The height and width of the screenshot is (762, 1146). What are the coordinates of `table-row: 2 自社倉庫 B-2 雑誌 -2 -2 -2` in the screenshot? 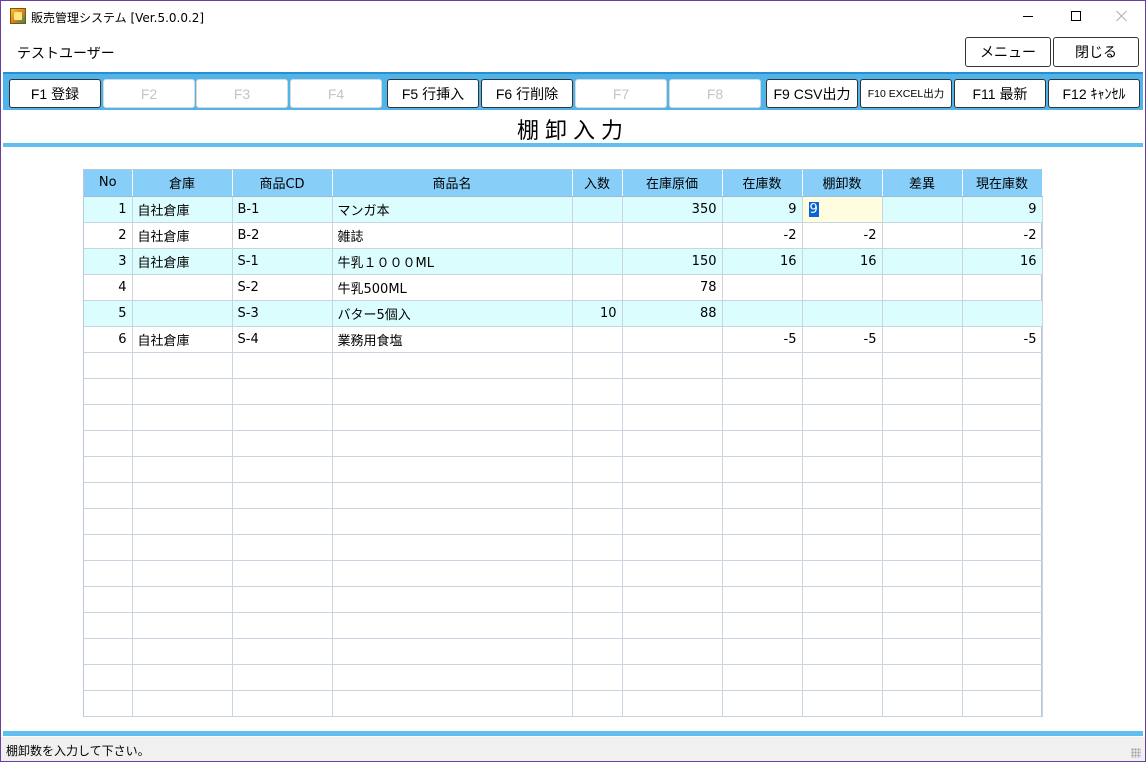 It's located at (563, 235).